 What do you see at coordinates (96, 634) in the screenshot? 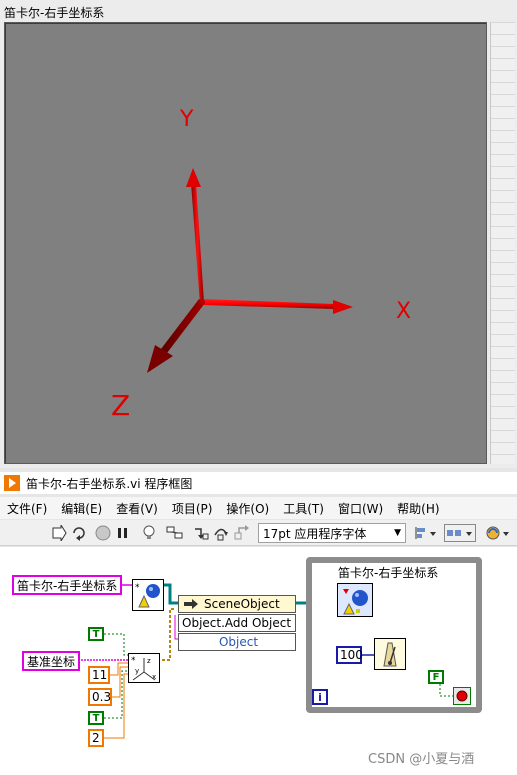
I see `bool-const-true-1: T` at bounding box center [96, 634].